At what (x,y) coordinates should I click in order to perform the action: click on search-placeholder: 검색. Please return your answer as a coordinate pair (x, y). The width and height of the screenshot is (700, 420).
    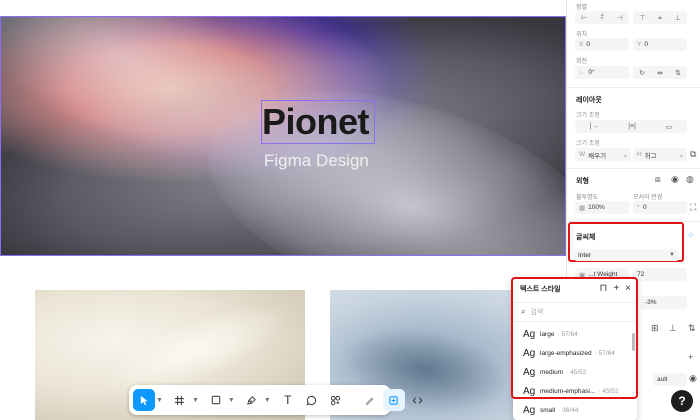
    Looking at the image, I should click on (537, 312).